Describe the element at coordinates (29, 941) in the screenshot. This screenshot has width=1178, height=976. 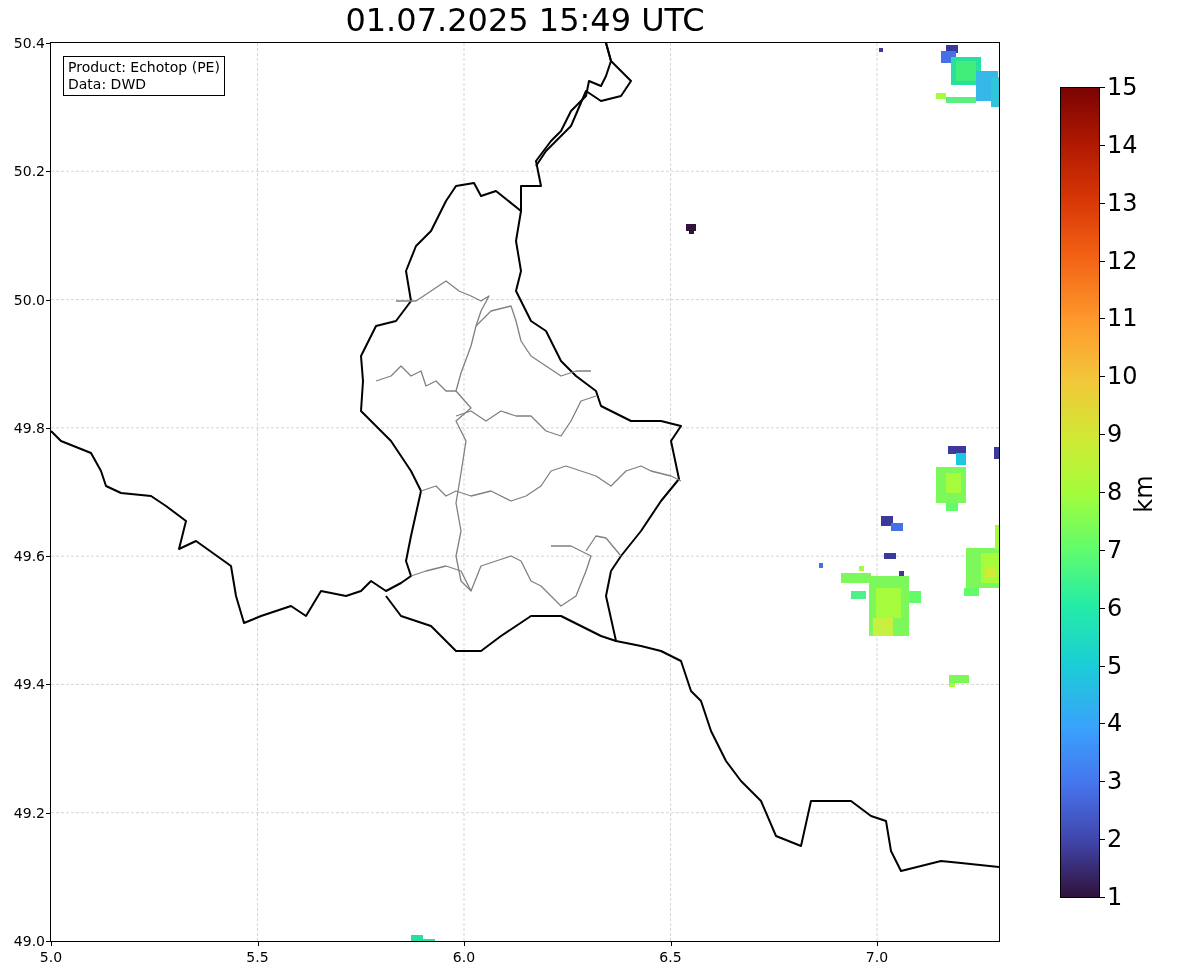
I see `axis-tick-label: 49.0` at that location.